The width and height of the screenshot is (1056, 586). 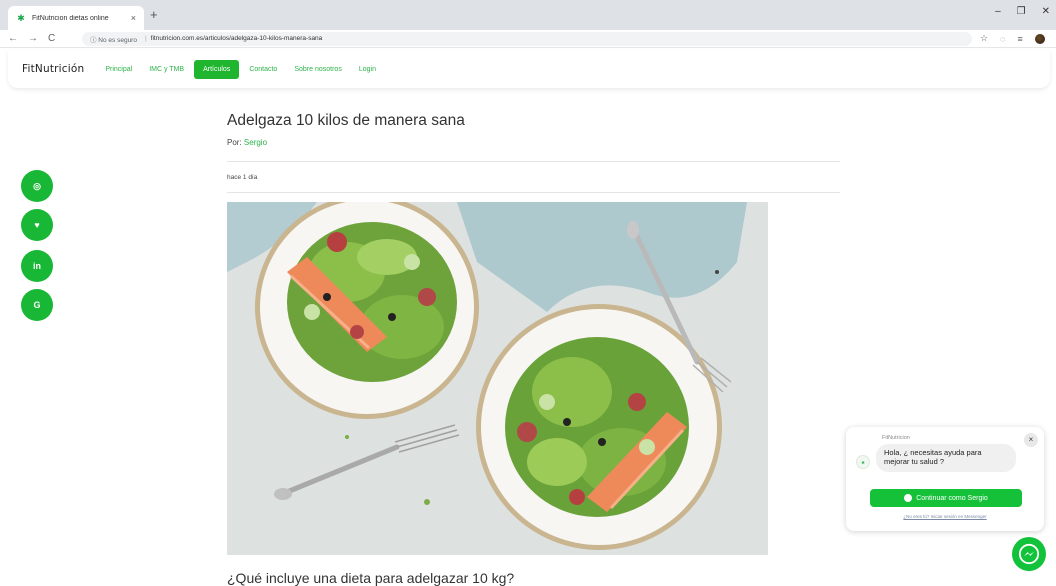 I want to click on continue-as-button: Continuar como Sergio, so click(x=946, y=498).